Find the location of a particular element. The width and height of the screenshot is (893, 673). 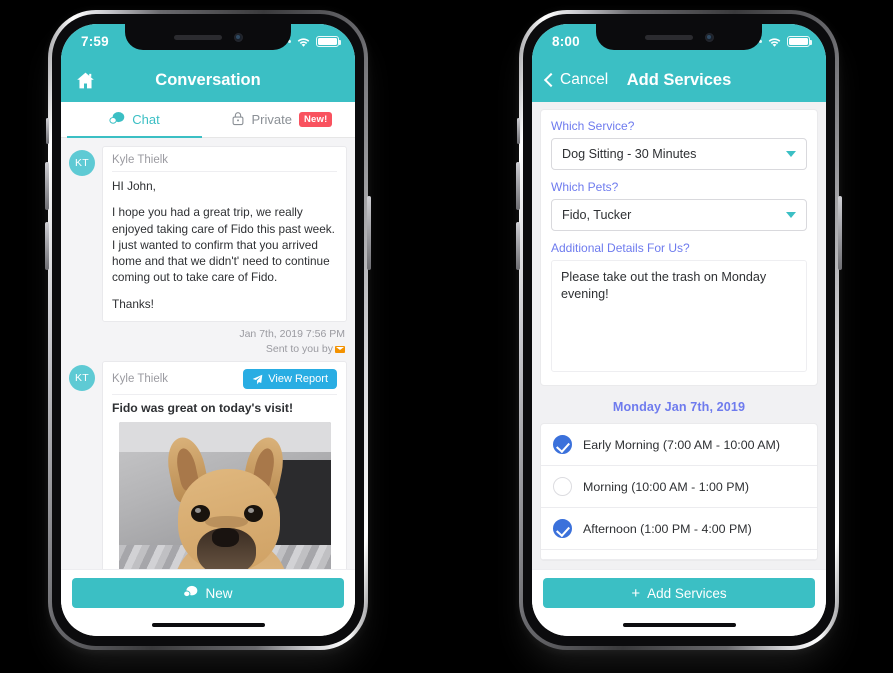

lock-icon is located at coordinates (238, 120).